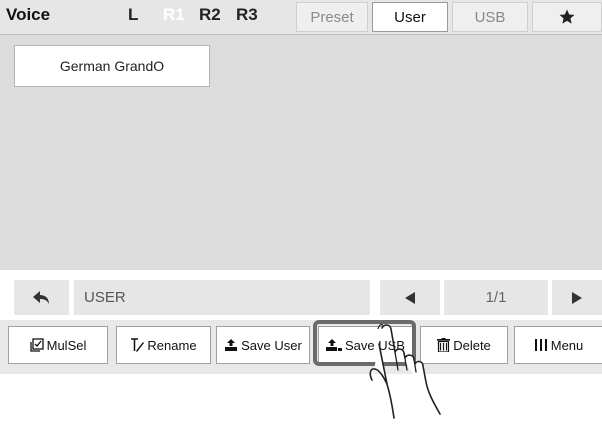  I want to click on save-user-icon, so click(231, 345).